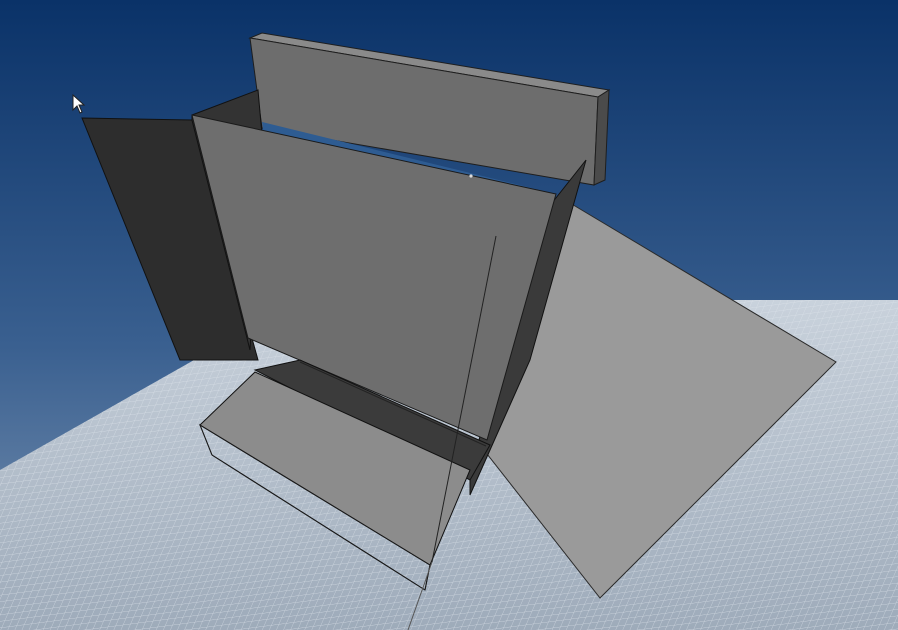  What do you see at coordinates (471, 176) in the screenshot?
I see `vertex-marker` at bounding box center [471, 176].